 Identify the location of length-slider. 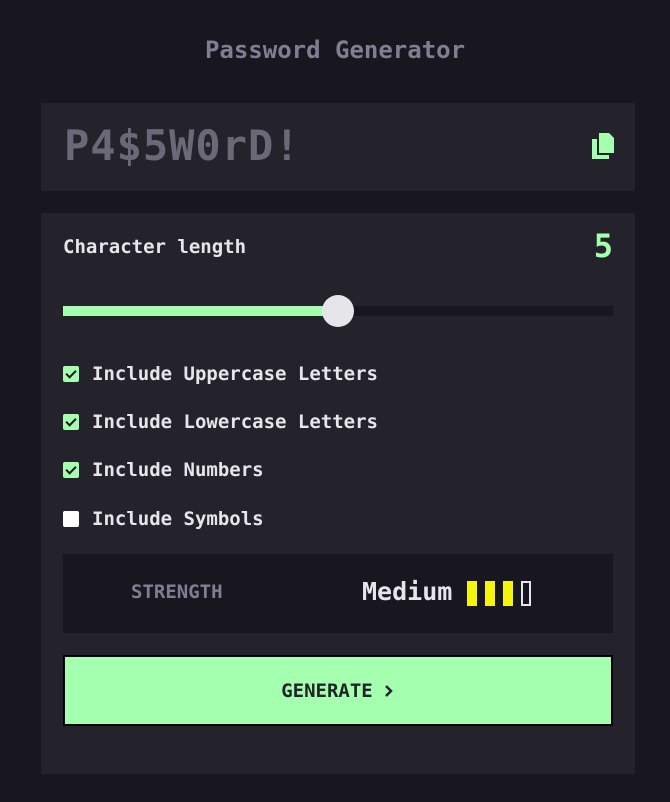
(338, 311).